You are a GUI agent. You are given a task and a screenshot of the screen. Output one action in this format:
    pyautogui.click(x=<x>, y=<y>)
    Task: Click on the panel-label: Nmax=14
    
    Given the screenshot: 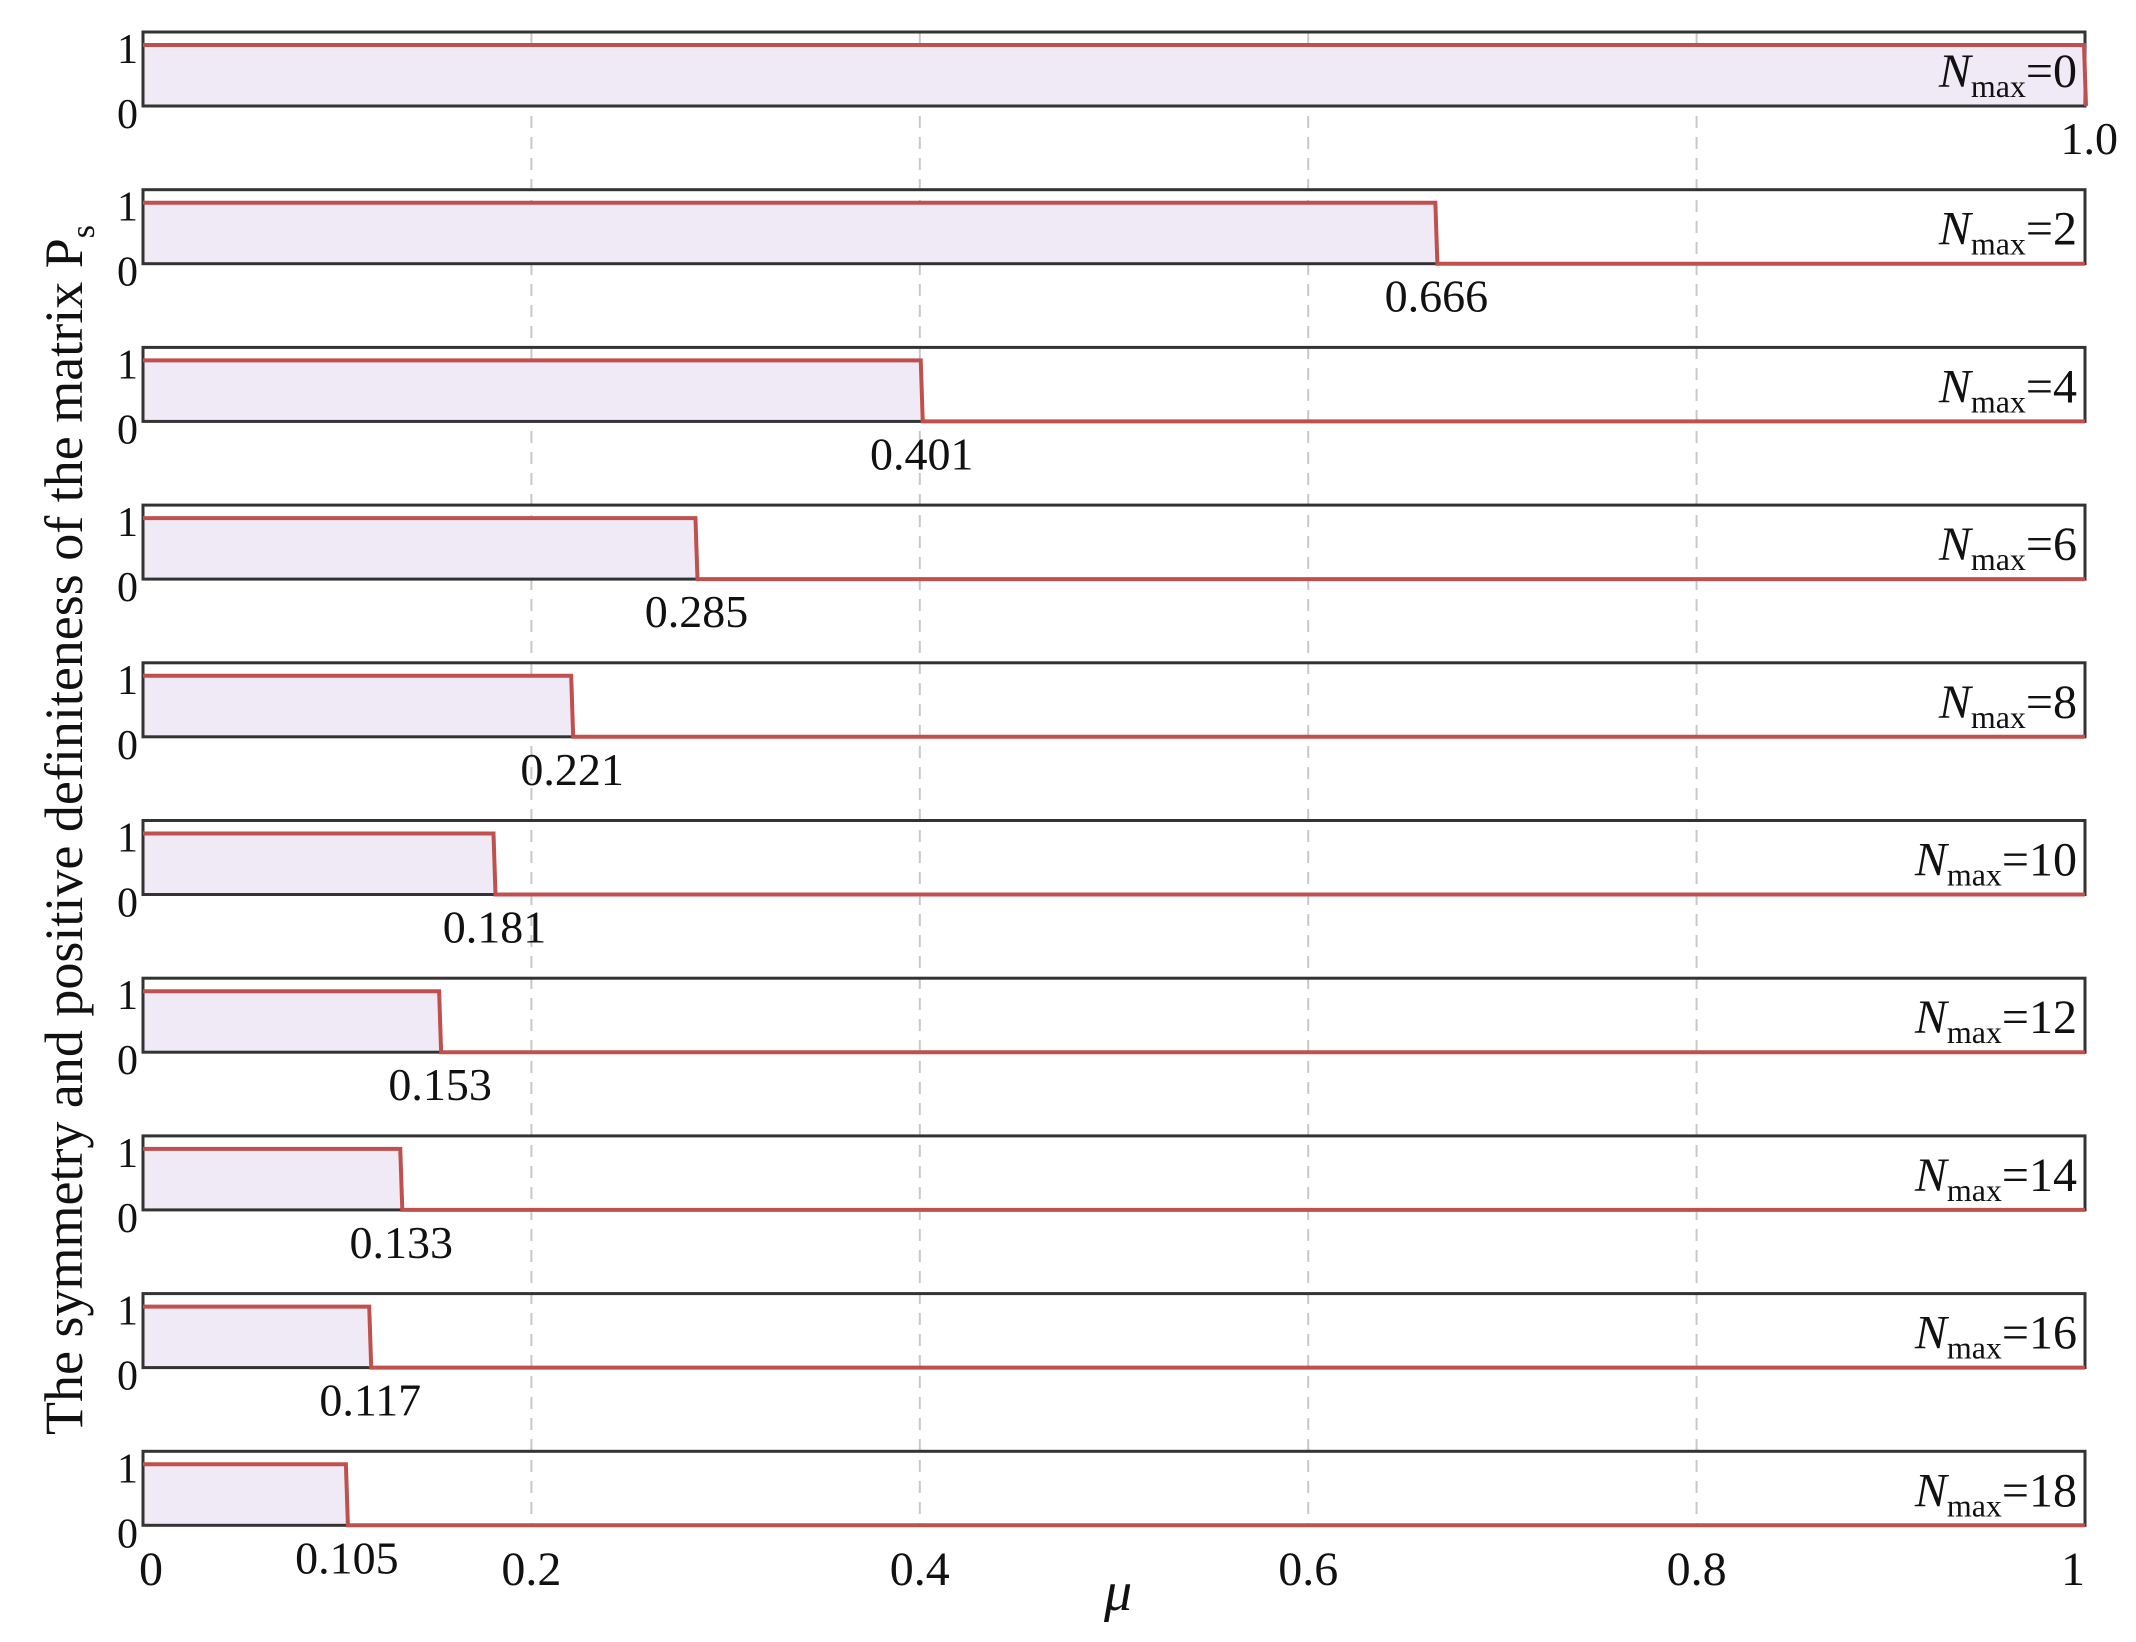 What is the action you would take?
    pyautogui.click(x=1995, y=1178)
    